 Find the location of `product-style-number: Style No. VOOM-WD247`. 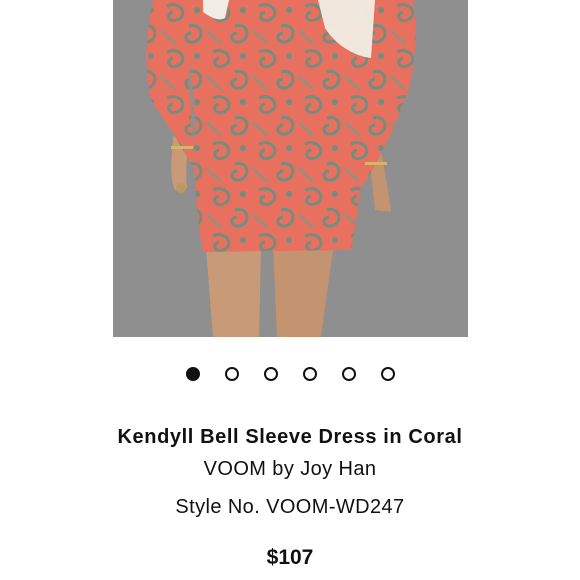

product-style-number: Style No. VOOM-WD247 is located at coordinates (290, 507).